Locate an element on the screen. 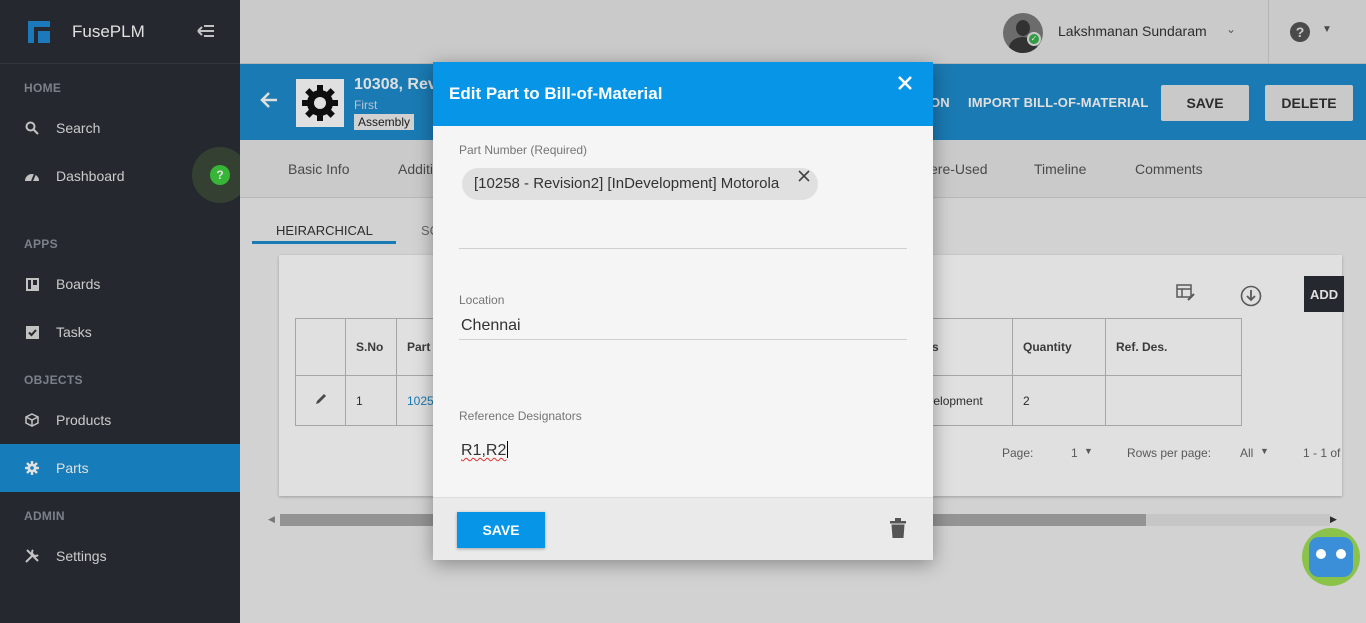  refdes-input: R1,R2 is located at coordinates (485, 450).